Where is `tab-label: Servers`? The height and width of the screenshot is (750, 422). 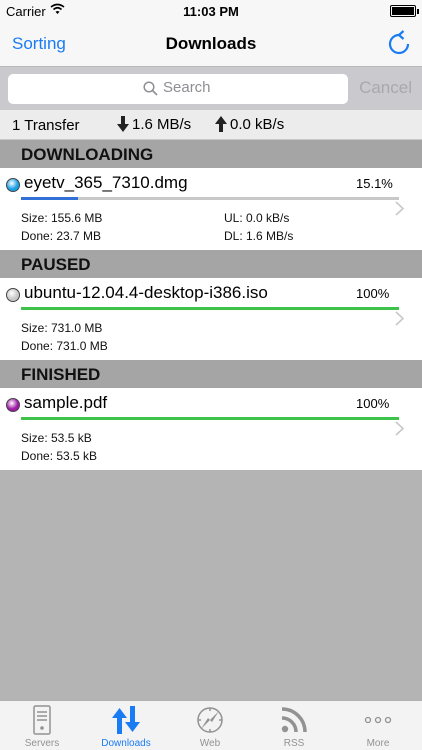 tab-label: Servers is located at coordinates (42, 743).